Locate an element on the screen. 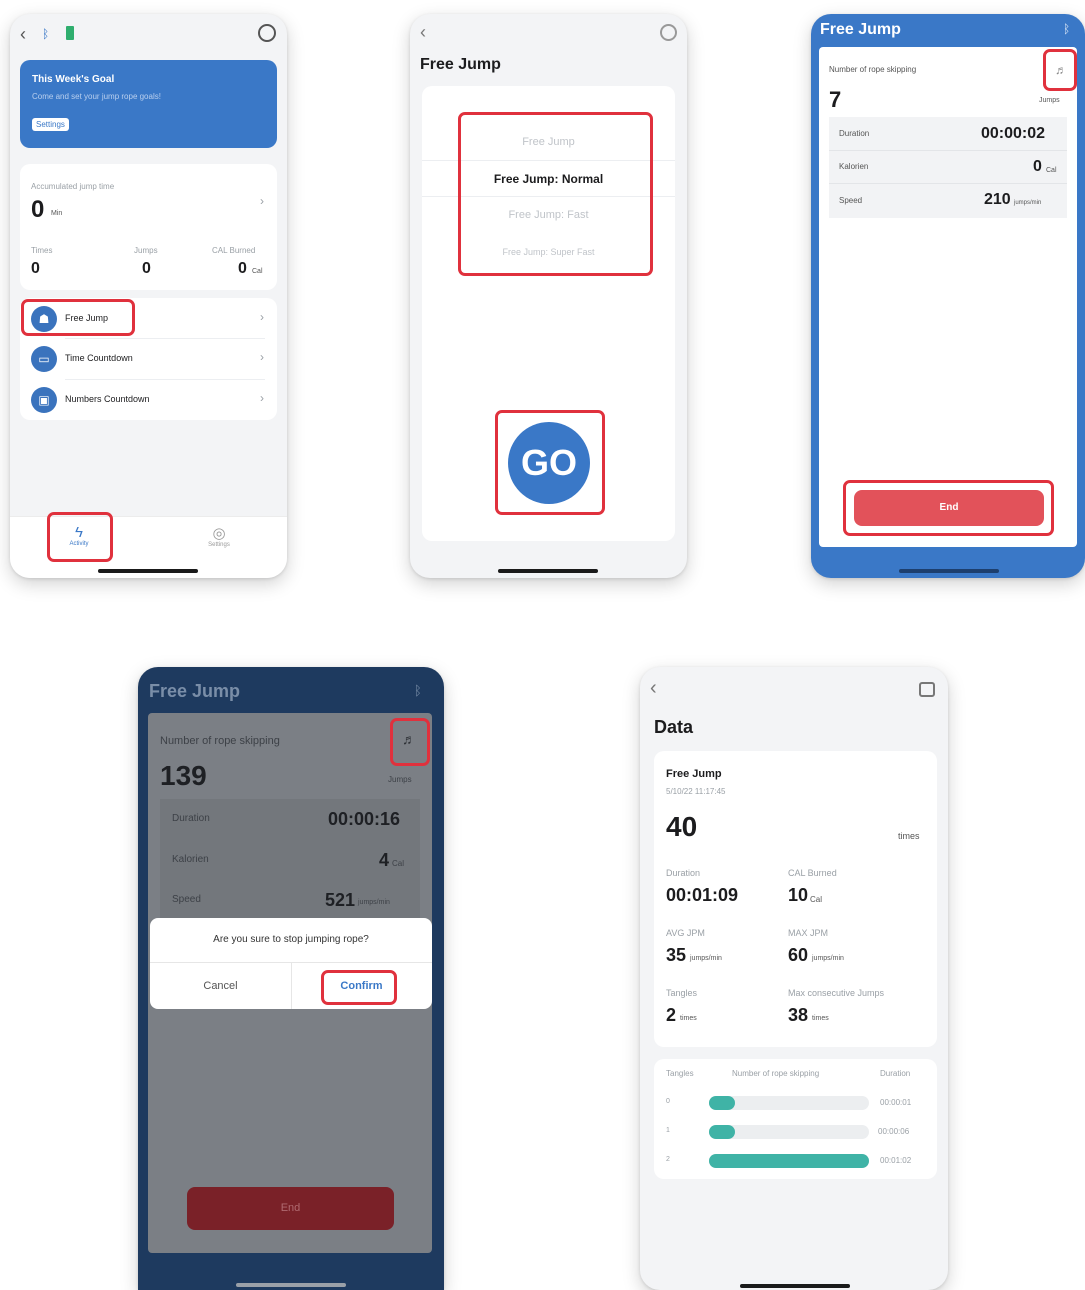 The image size is (1085, 1290). timer-icon: ▭ is located at coordinates (44, 359).